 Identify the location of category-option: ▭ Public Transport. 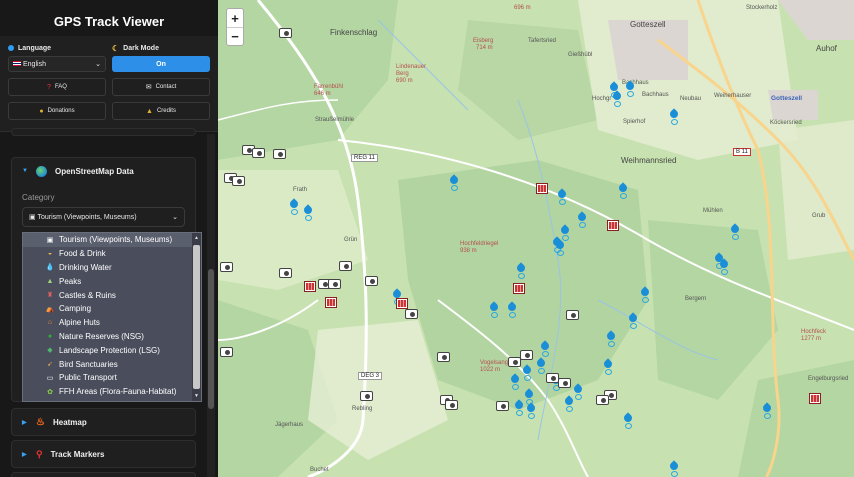
(112, 378).